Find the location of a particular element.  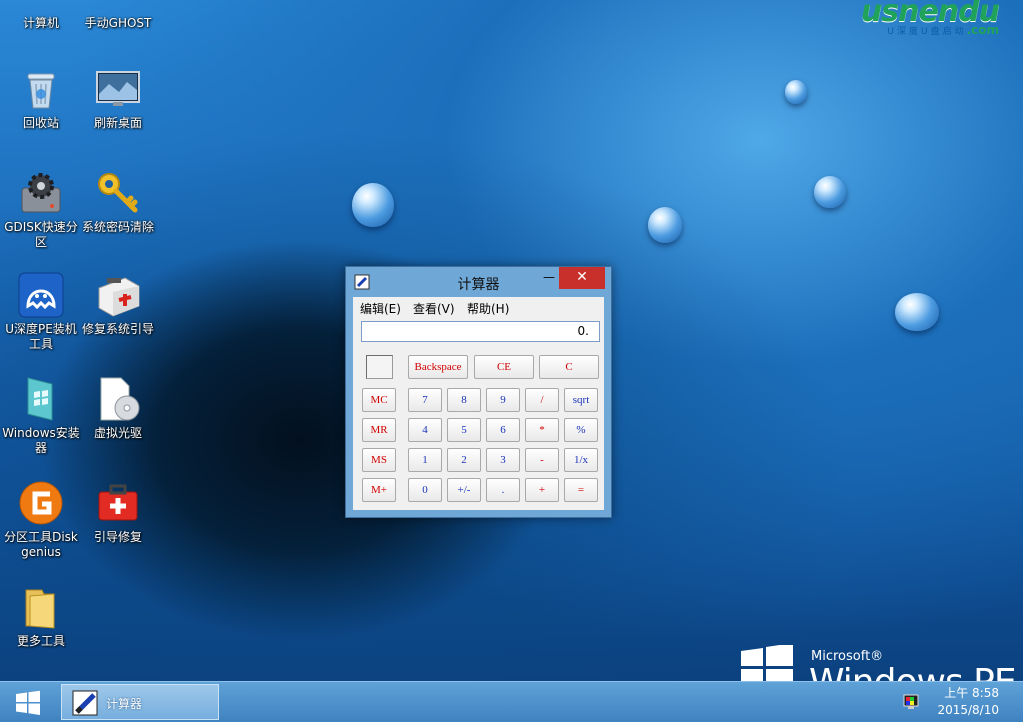

desktop-icon-label: U深度PE装机工具 is located at coordinates (41, 336).